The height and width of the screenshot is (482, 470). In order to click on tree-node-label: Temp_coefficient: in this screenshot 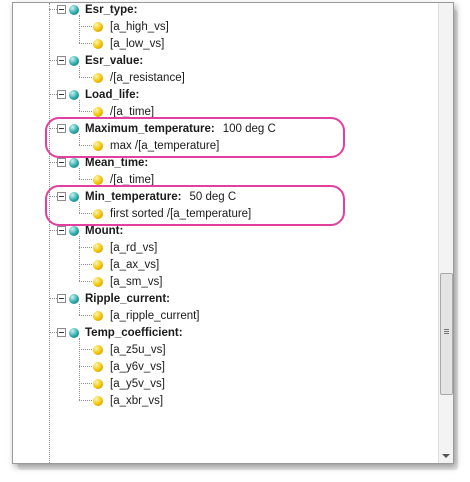, I will do `click(134, 332)`.